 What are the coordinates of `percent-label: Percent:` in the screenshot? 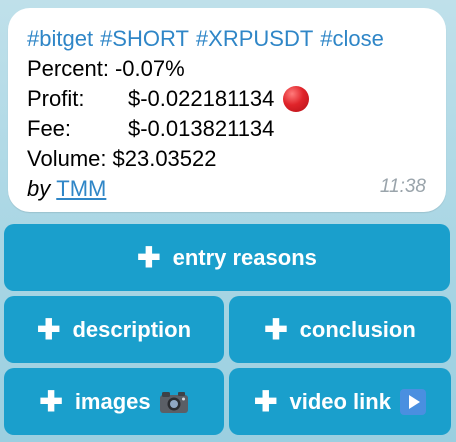 It's located at (68, 68).